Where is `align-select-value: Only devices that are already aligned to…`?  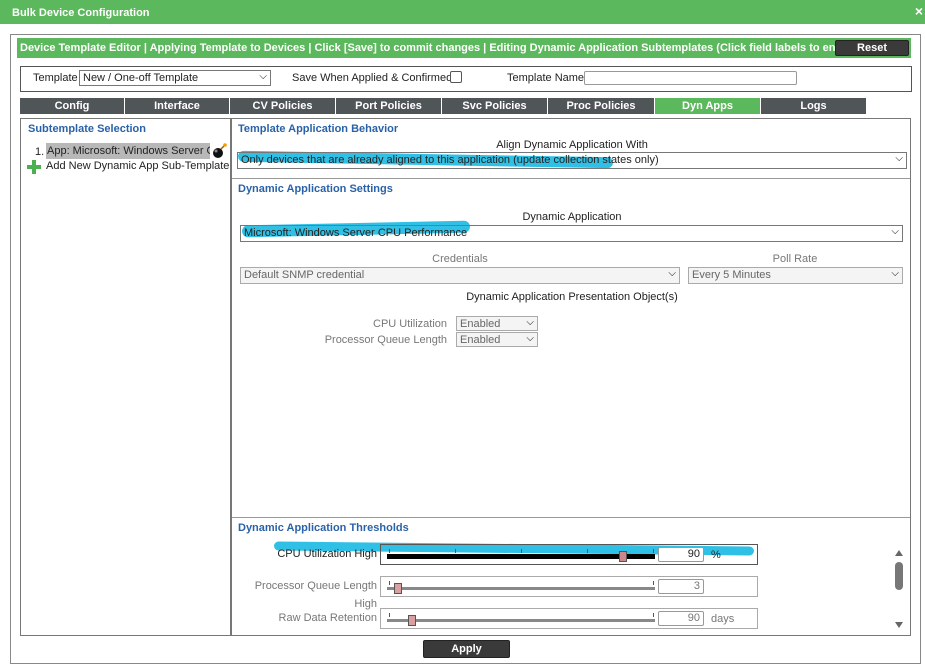 align-select-value: Only devices that are already aligned to… is located at coordinates (450, 160).